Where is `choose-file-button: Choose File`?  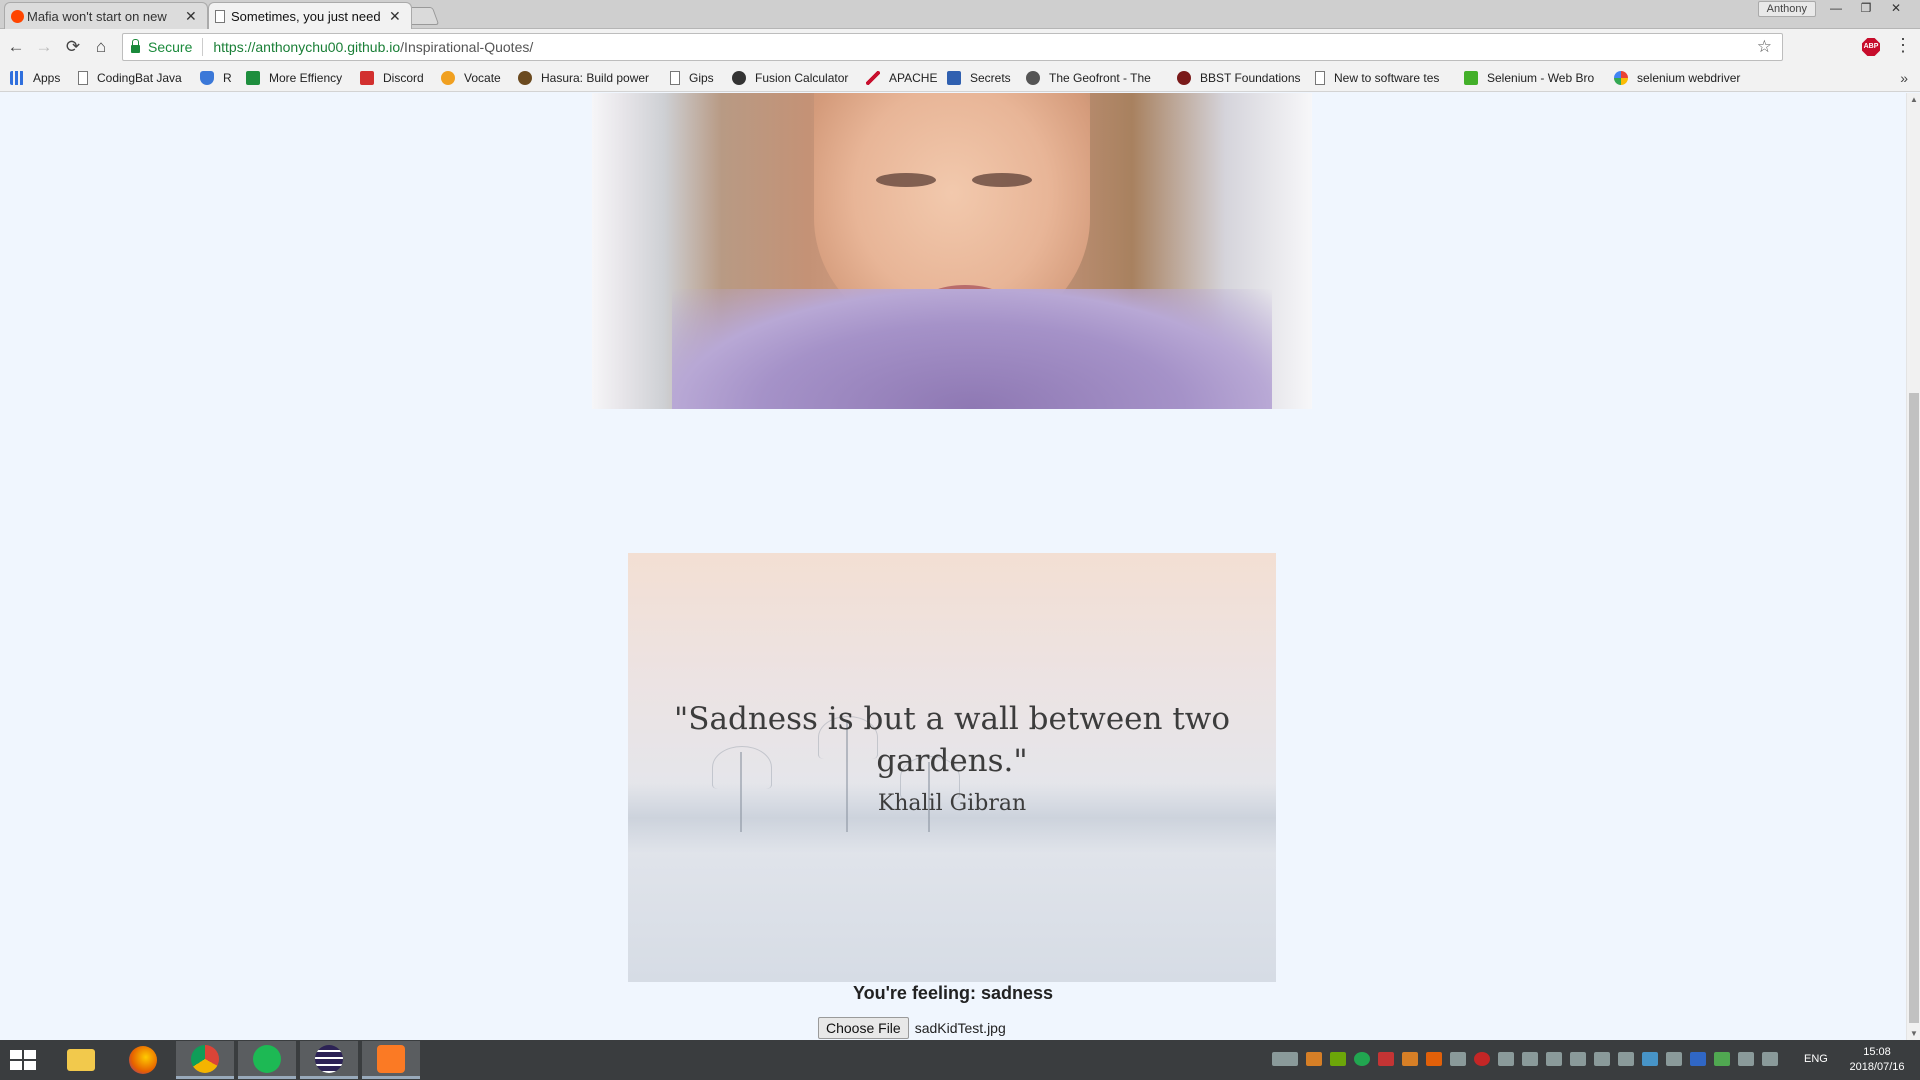
choose-file-button: Choose File is located at coordinates (863, 1028).